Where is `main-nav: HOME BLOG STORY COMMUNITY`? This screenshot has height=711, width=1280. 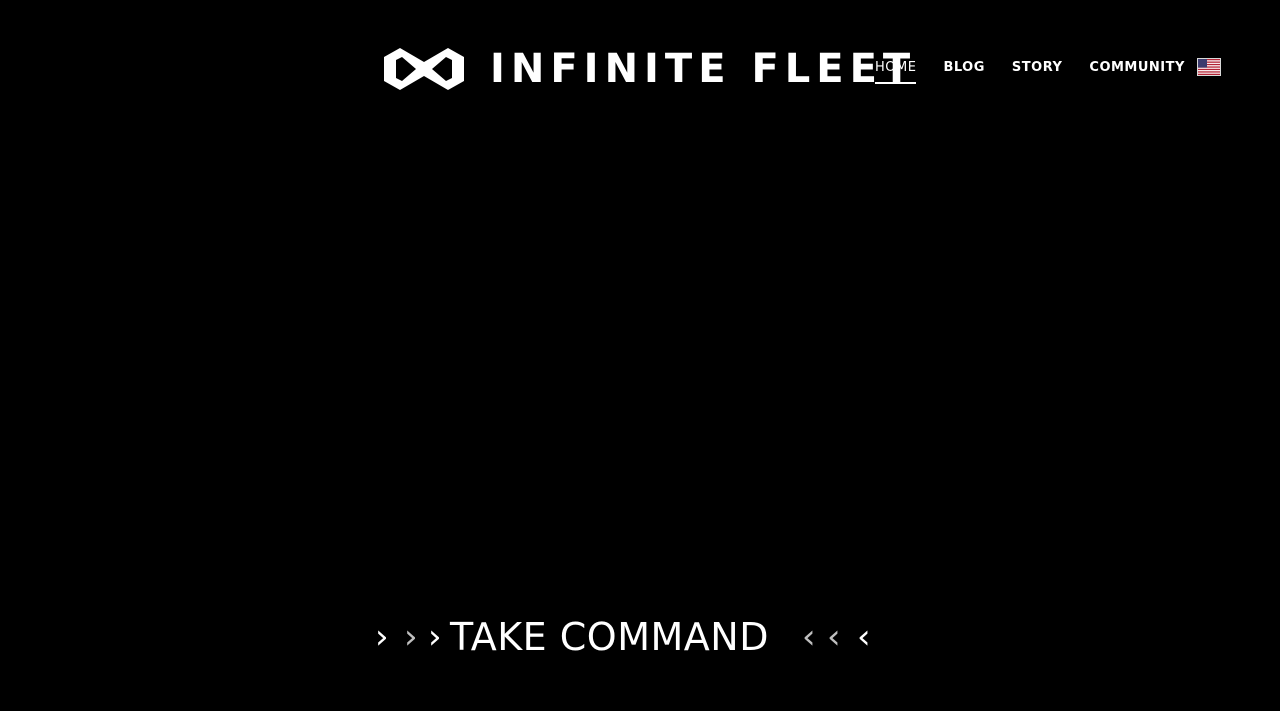
main-nav: HOME BLOG STORY COMMUNITY is located at coordinates (1048, 71).